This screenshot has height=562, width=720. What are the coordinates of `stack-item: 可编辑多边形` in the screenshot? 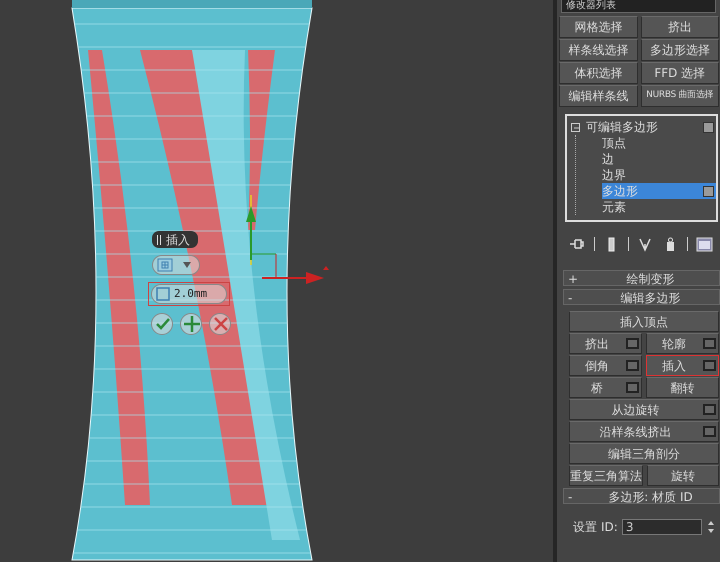 It's located at (643, 127).